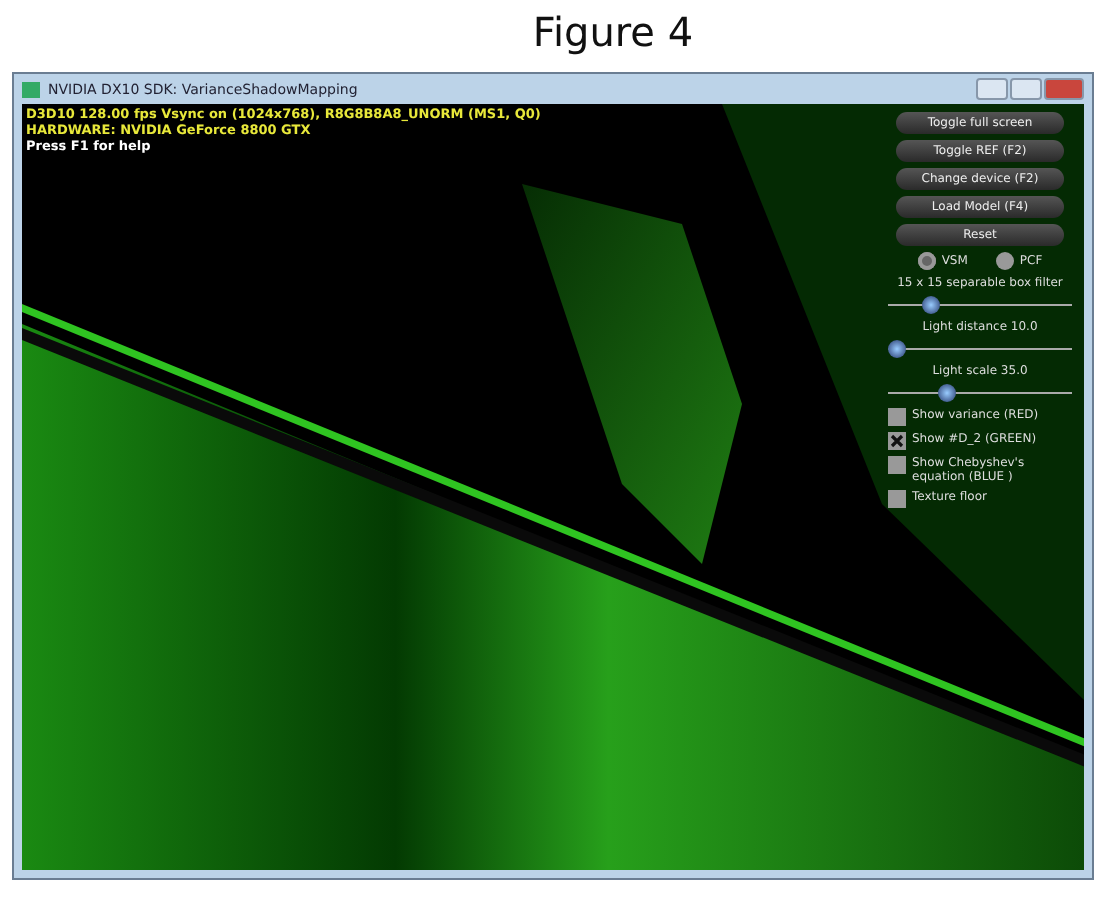 The width and height of the screenshot is (1106, 918). Describe the element at coordinates (613, 34) in the screenshot. I see `figure-caption: Figure 4` at that location.